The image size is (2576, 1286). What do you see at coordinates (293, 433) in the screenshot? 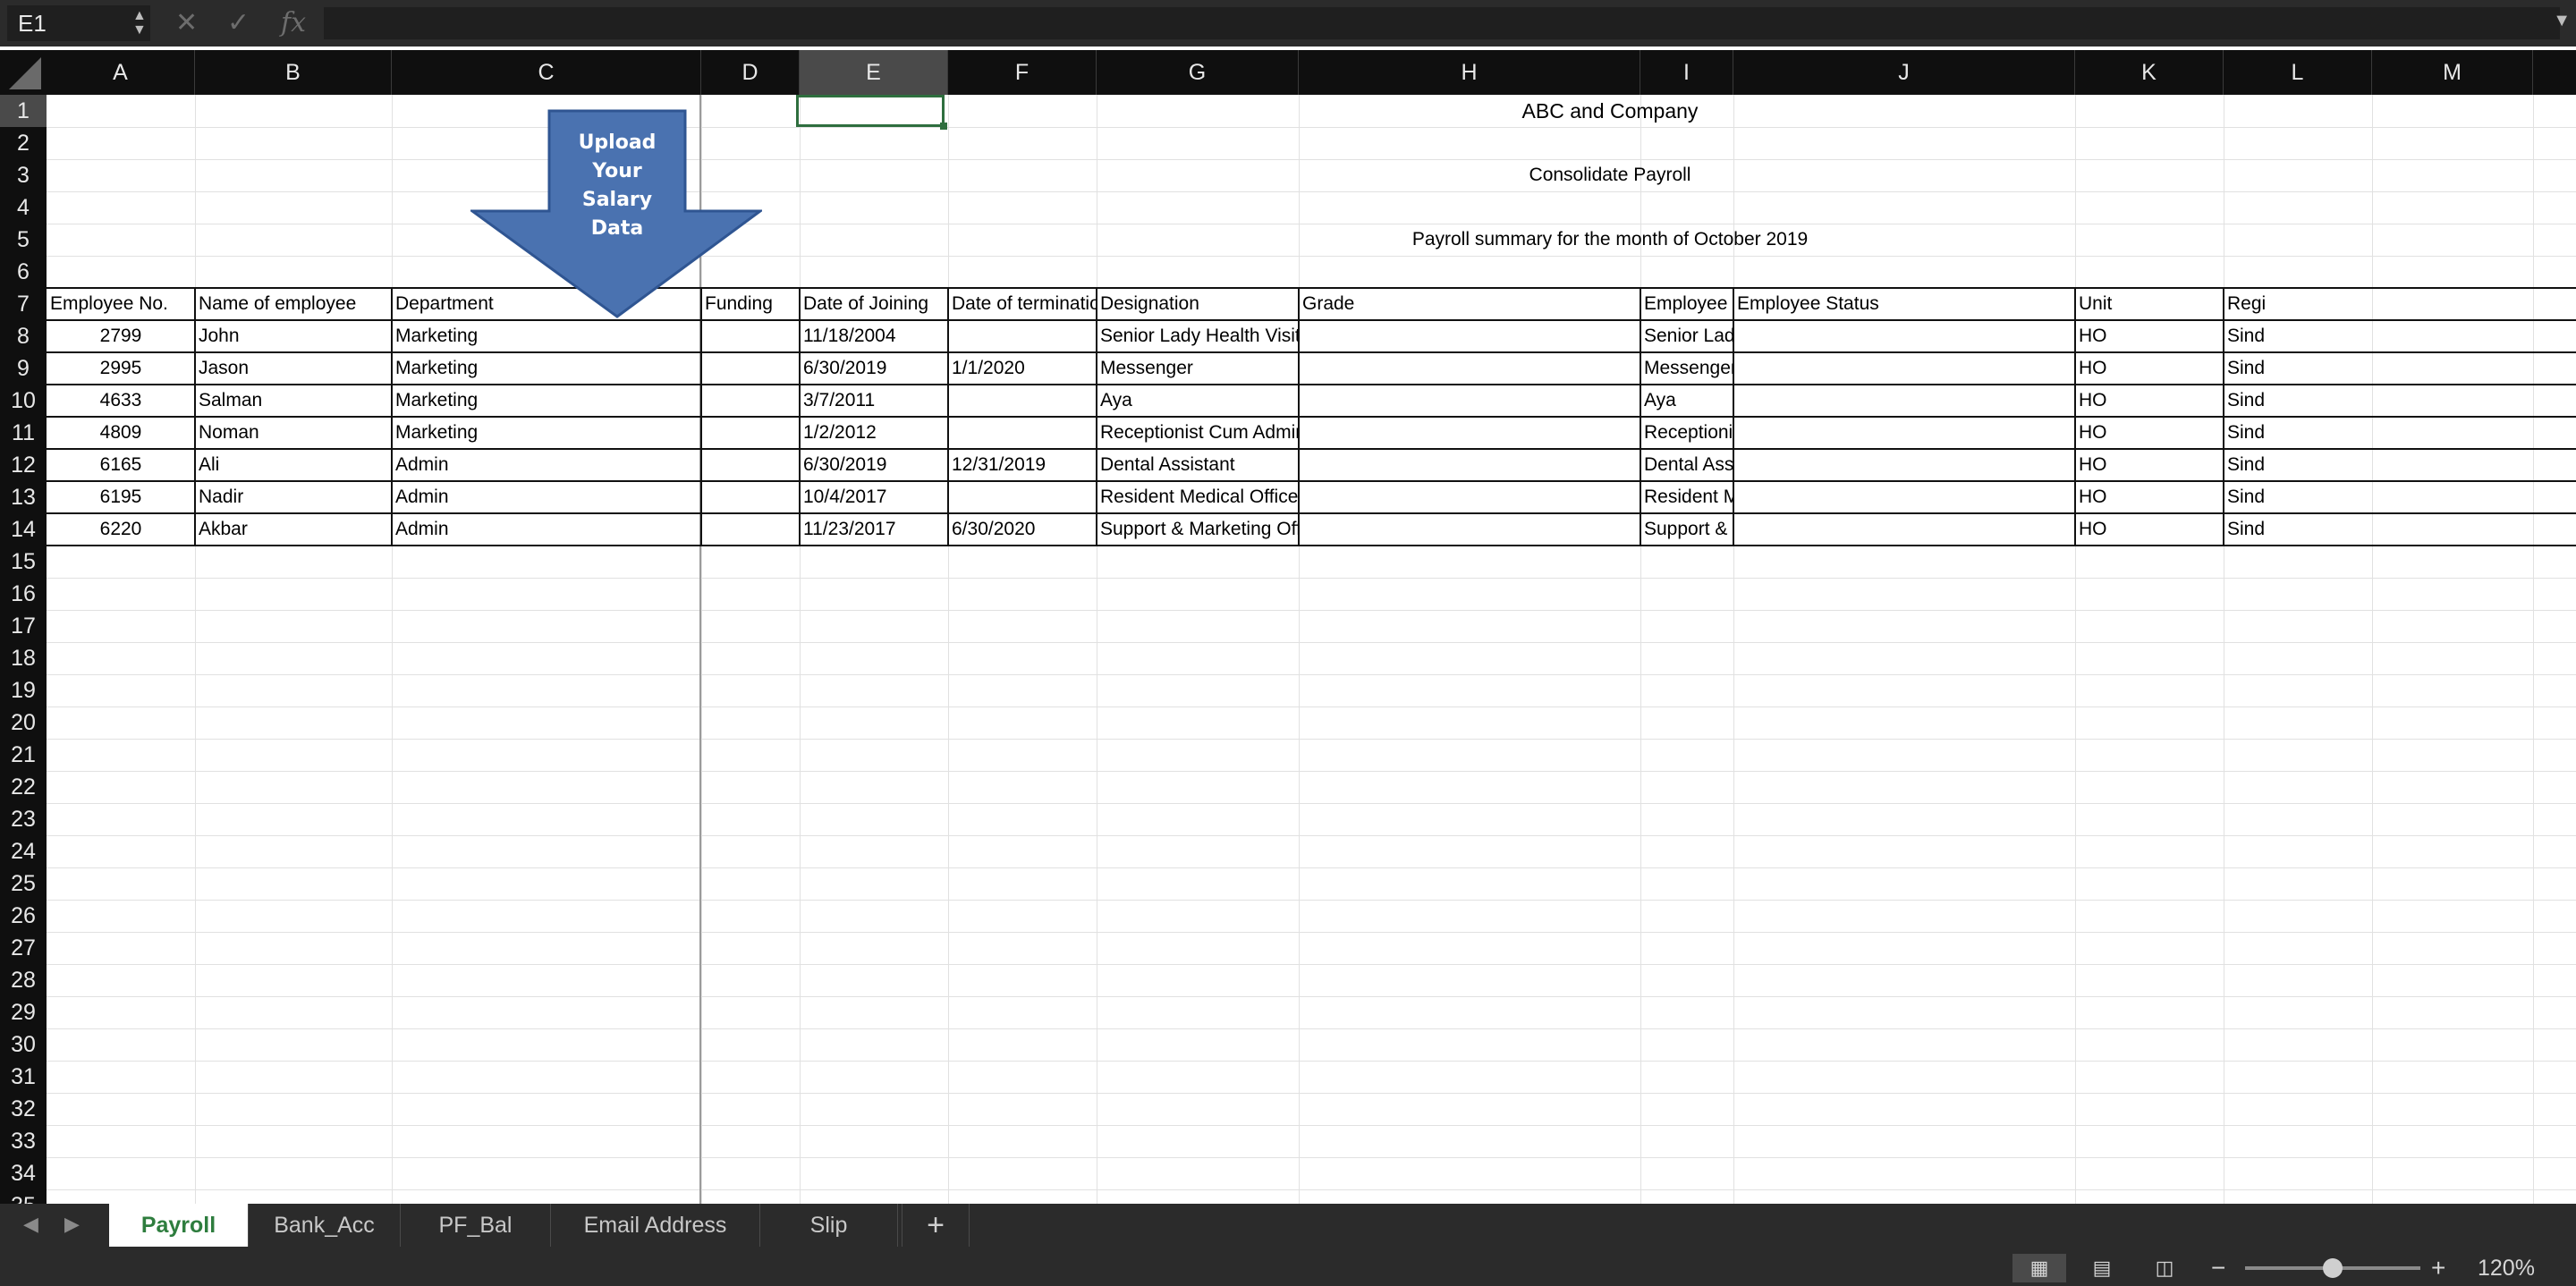
I see `table-cell: Noman` at bounding box center [293, 433].